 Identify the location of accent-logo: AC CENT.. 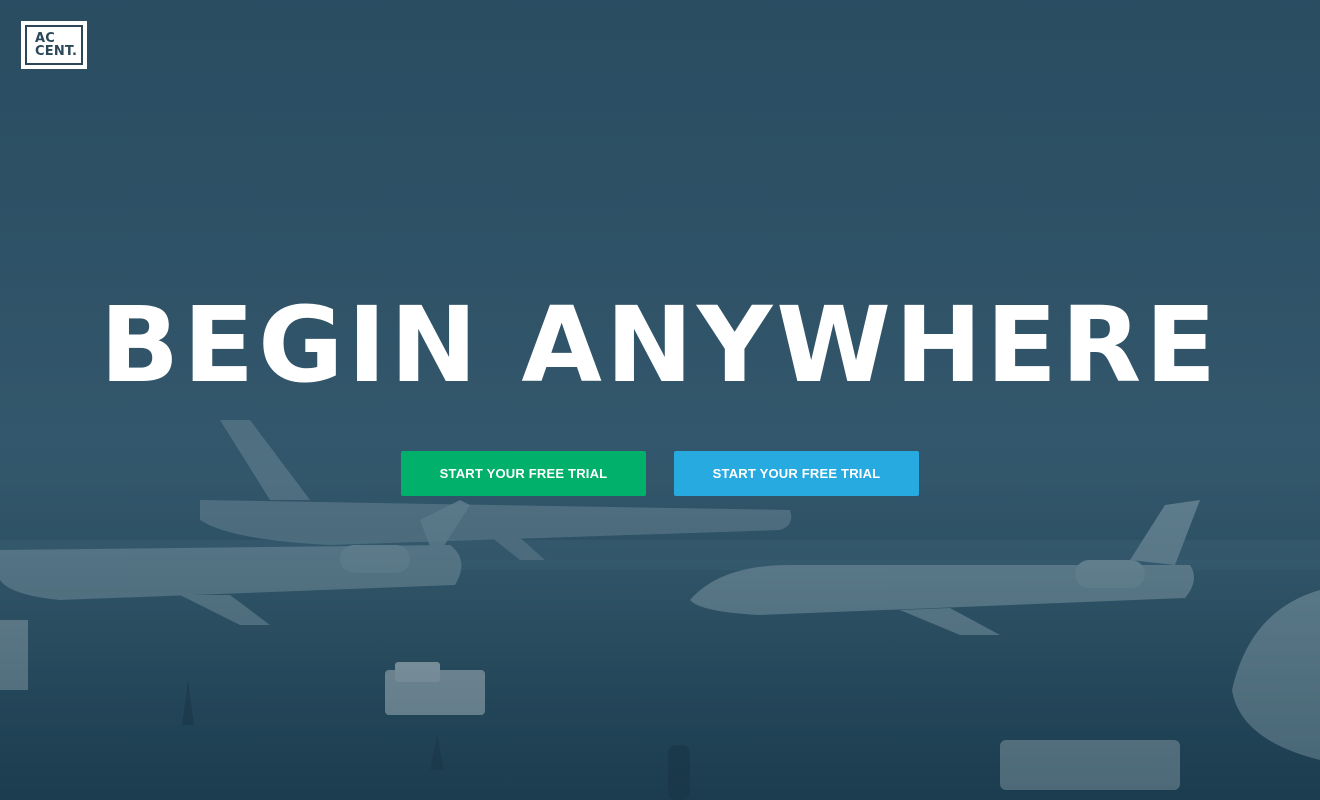
(54, 45).